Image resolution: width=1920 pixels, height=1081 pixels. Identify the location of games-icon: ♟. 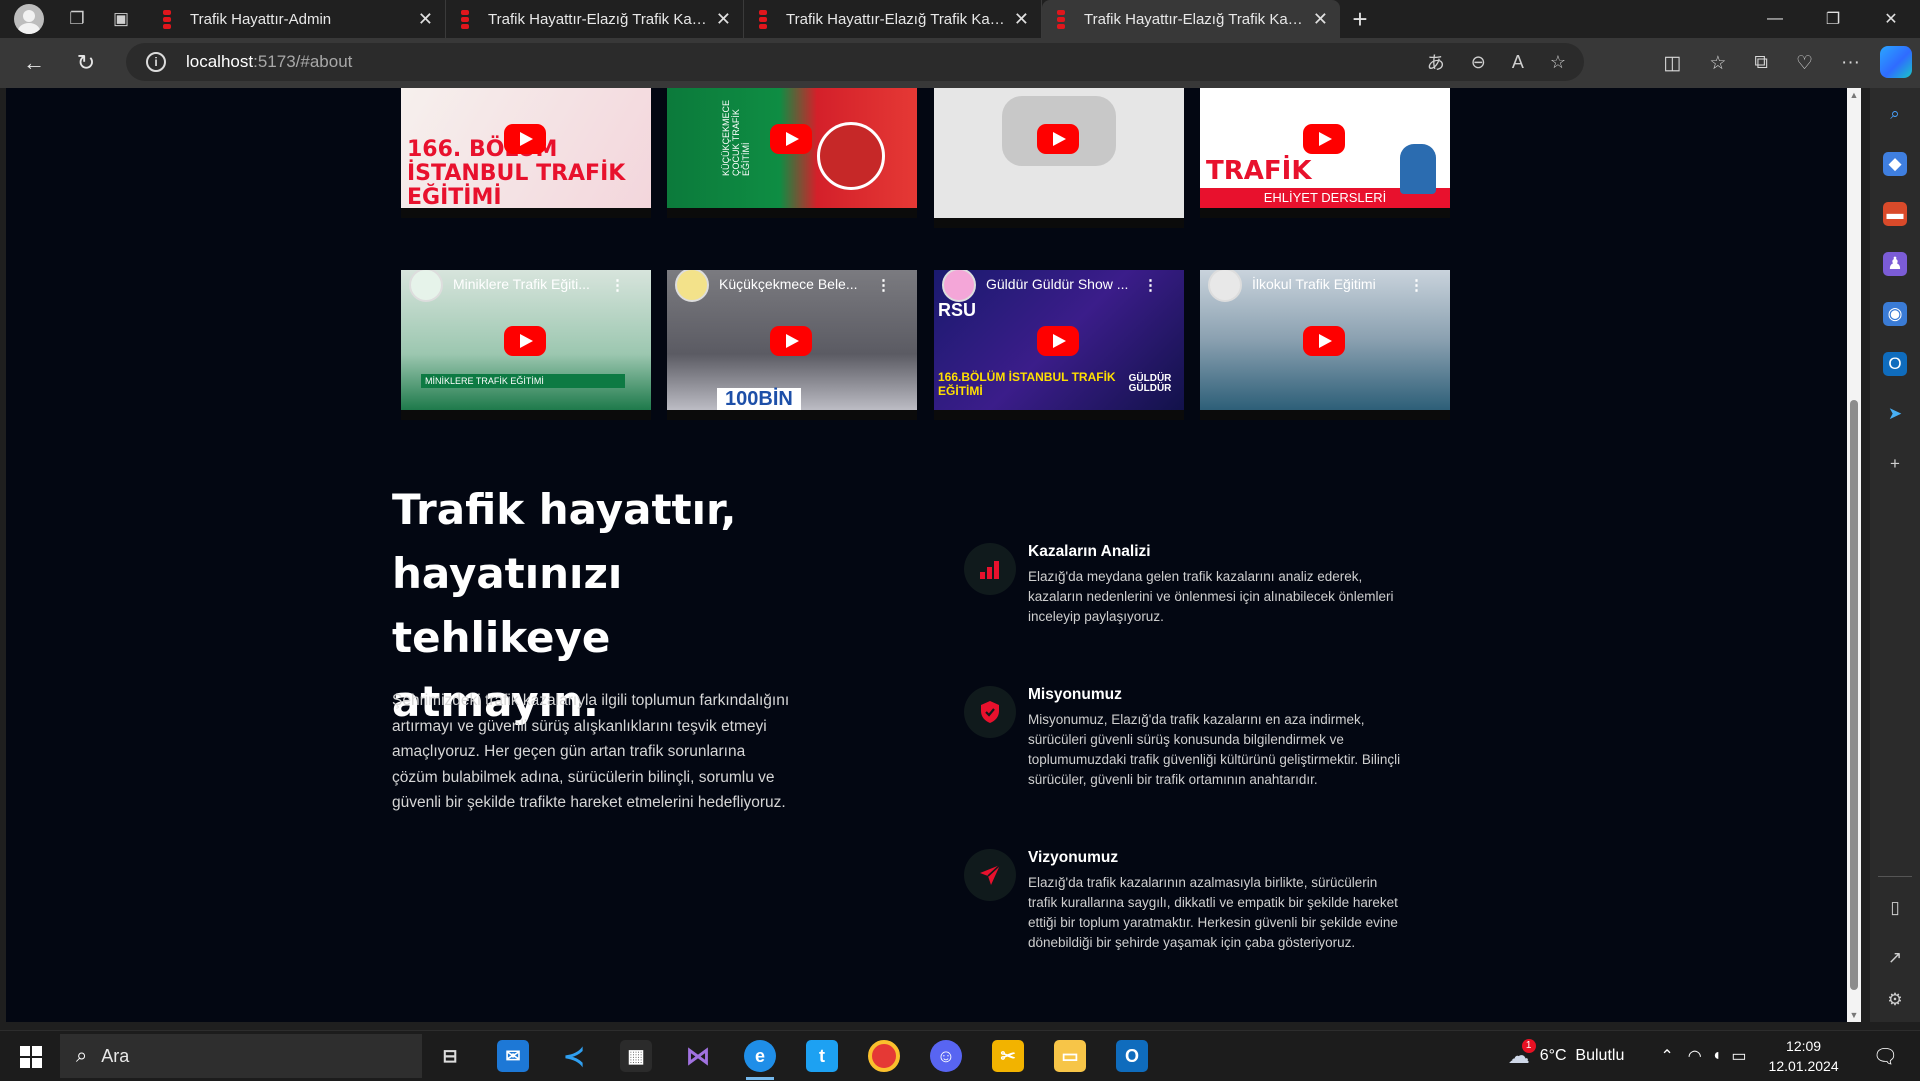
(1895, 264).